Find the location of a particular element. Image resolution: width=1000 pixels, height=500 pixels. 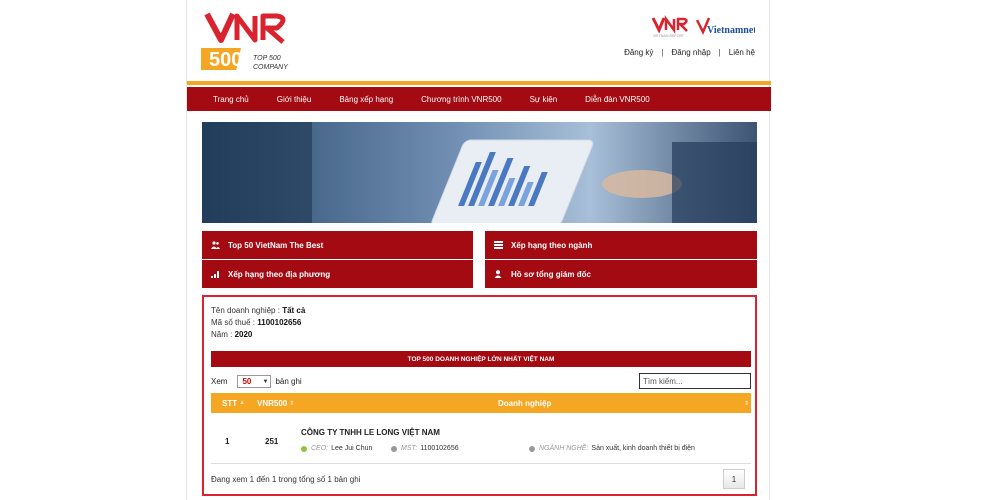

contact-link: Liên hệ is located at coordinates (742, 52).